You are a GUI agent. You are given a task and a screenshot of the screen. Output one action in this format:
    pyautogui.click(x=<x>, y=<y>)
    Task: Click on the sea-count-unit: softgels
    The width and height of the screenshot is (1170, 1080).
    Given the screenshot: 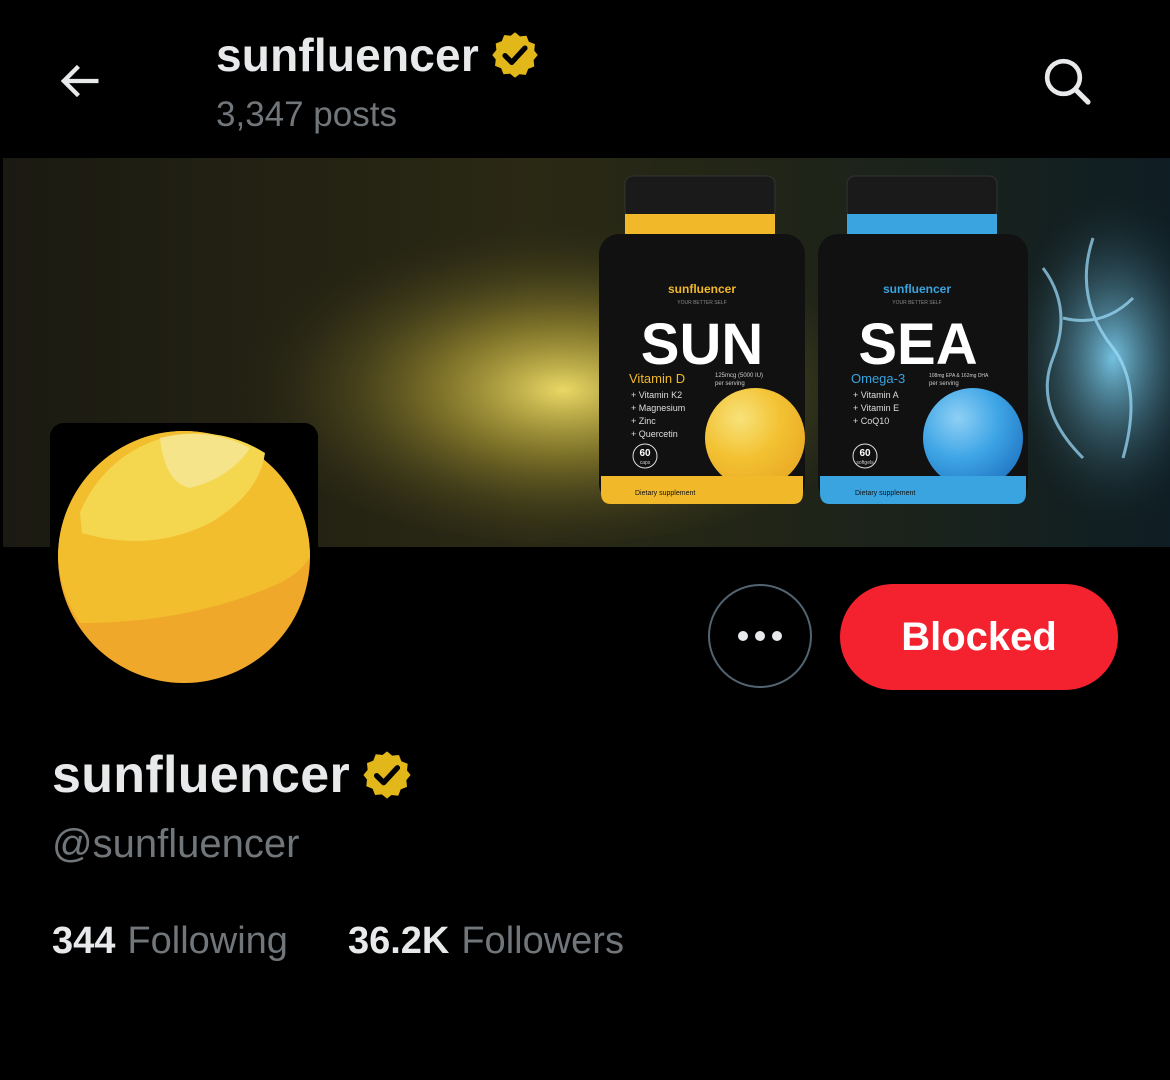 What is the action you would take?
    pyautogui.click(x=865, y=463)
    